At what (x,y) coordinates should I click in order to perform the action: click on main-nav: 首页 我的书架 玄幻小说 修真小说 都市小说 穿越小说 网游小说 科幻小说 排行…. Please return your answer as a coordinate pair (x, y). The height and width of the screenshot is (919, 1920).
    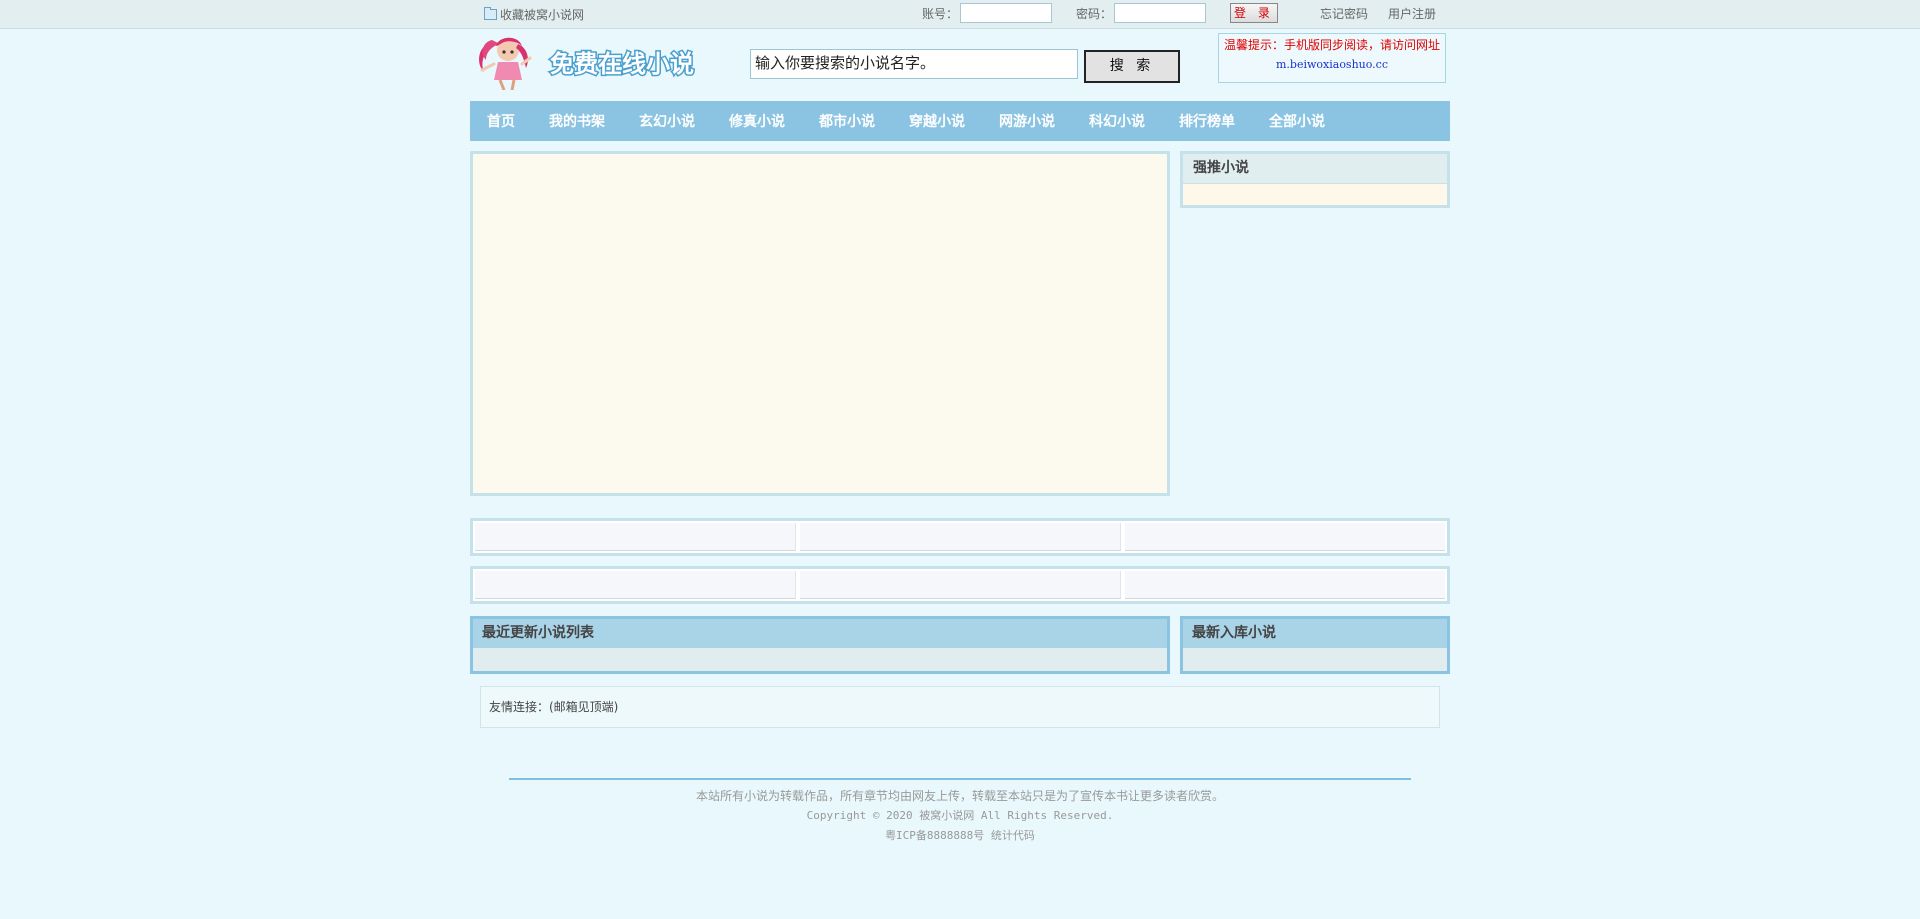
    Looking at the image, I should click on (960, 121).